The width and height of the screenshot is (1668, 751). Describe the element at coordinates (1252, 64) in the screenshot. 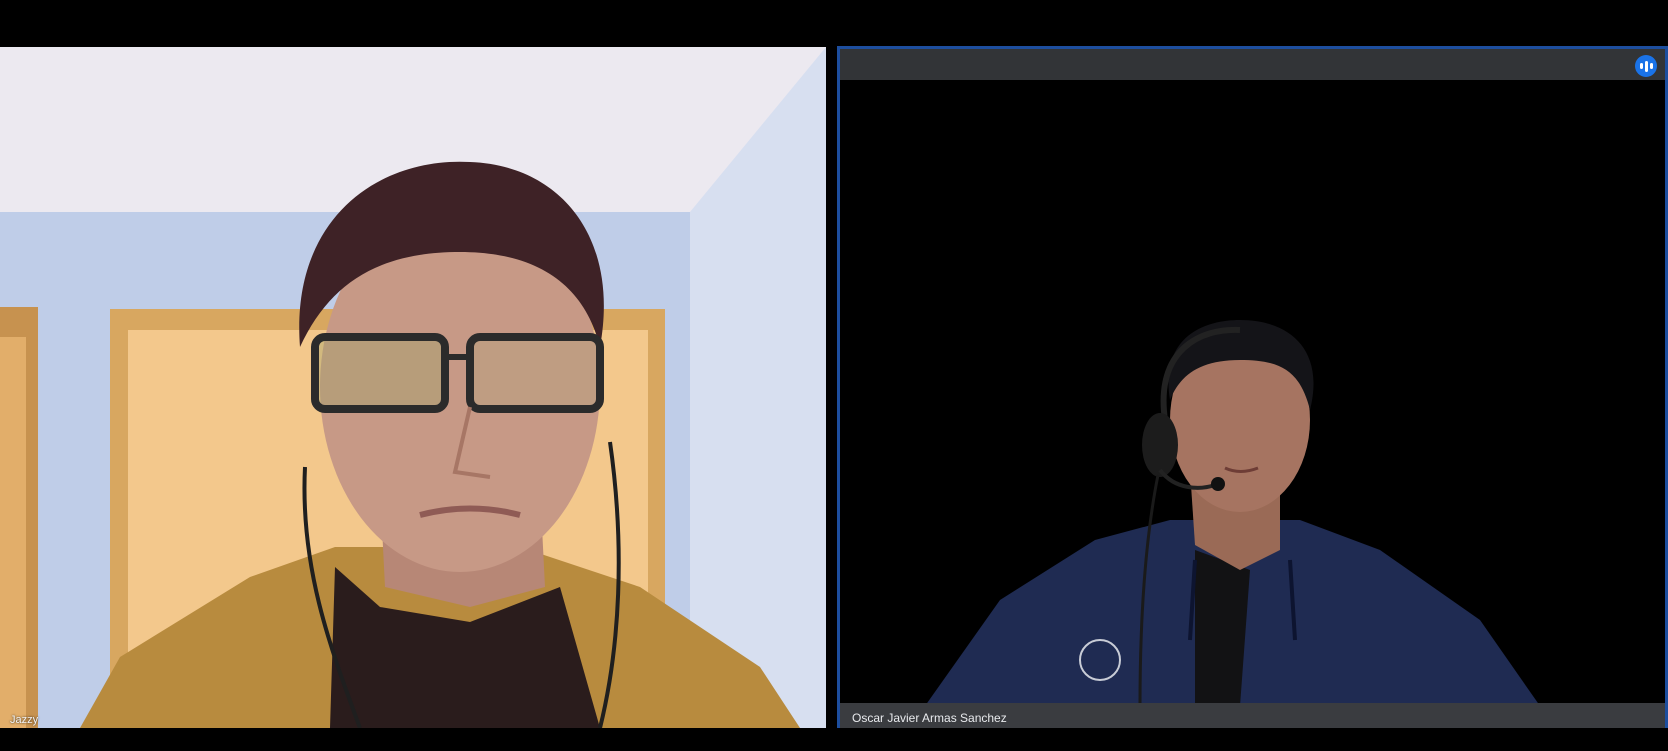

I see `tile-header` at that location.